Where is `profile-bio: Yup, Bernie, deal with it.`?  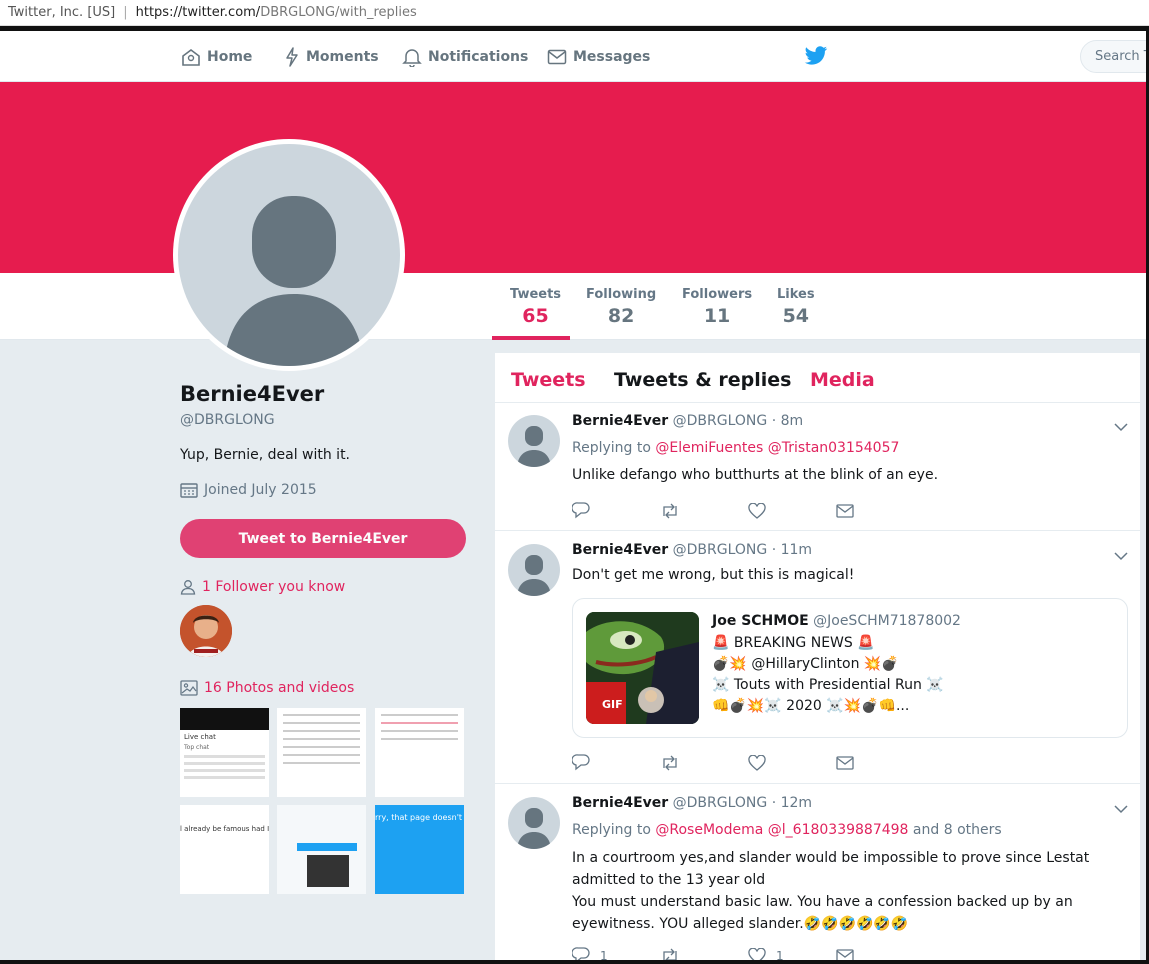
profile-bio: Yup, Bernie, deal with it. is located at coordinates (265, 455).